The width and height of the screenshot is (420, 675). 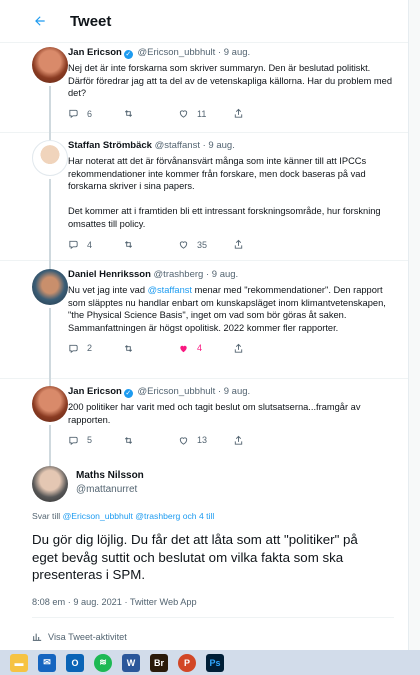 What do you see at coordinates (187, 662) in the screenshot?
I see `powerpoint-icon: P` at bounding box center [187, 662].